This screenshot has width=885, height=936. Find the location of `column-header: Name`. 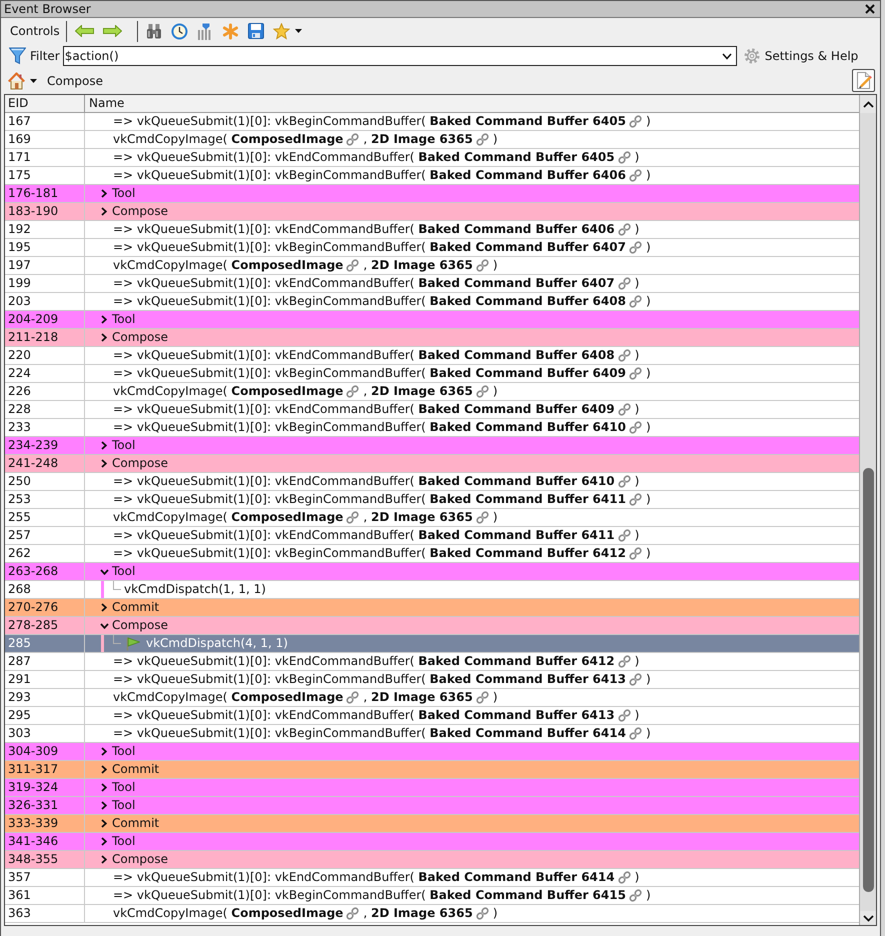

column-header: Name is located at coordinates (472, 103).